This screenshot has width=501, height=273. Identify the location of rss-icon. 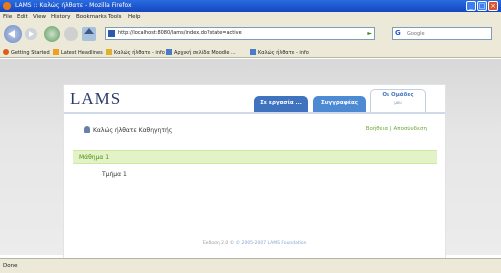
(56, 52).